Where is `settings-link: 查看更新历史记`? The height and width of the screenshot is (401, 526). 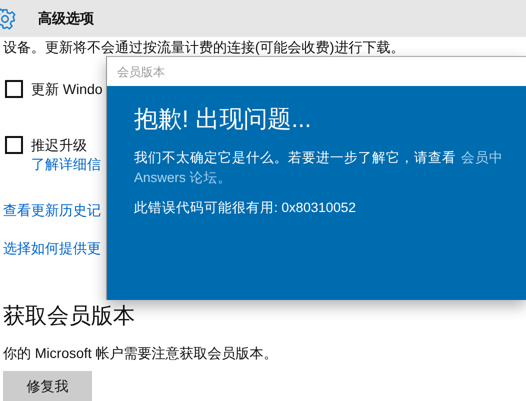
settings-link: 查看更新历史记 is located at coordinates (52, 210).